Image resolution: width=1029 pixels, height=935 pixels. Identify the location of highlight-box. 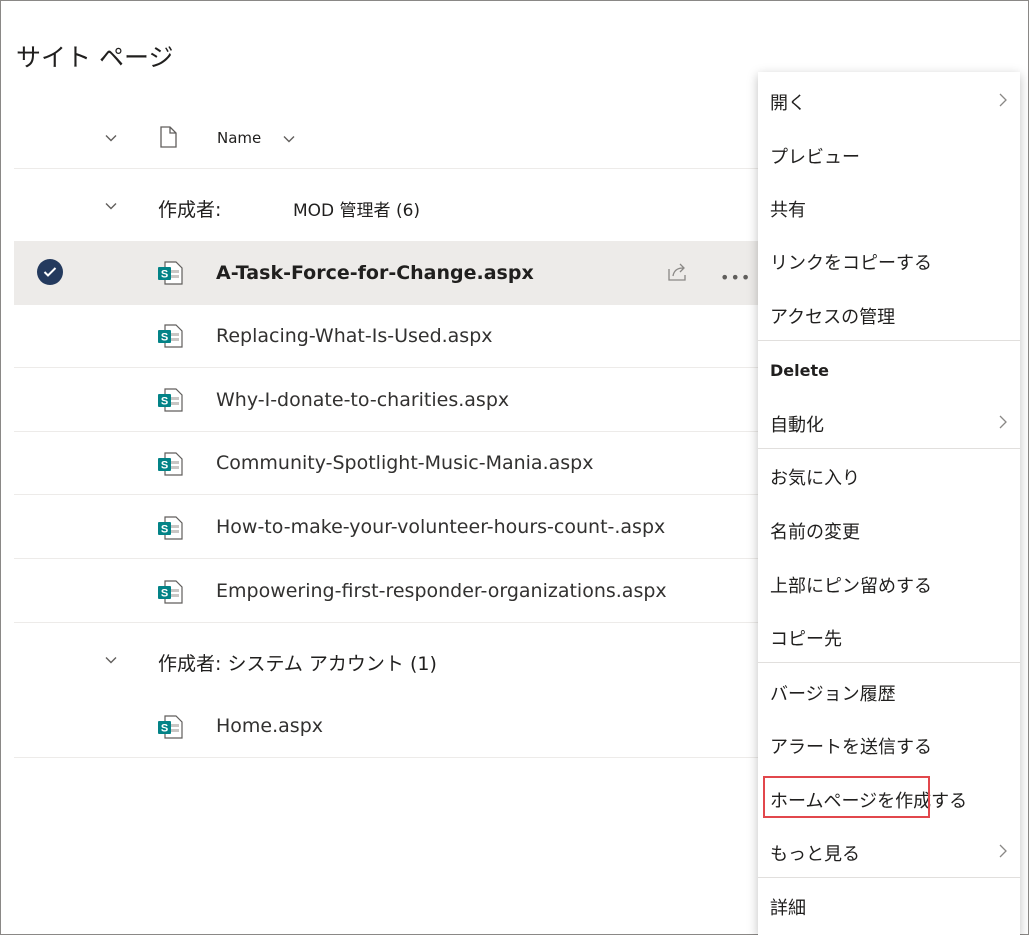
(846, 797).